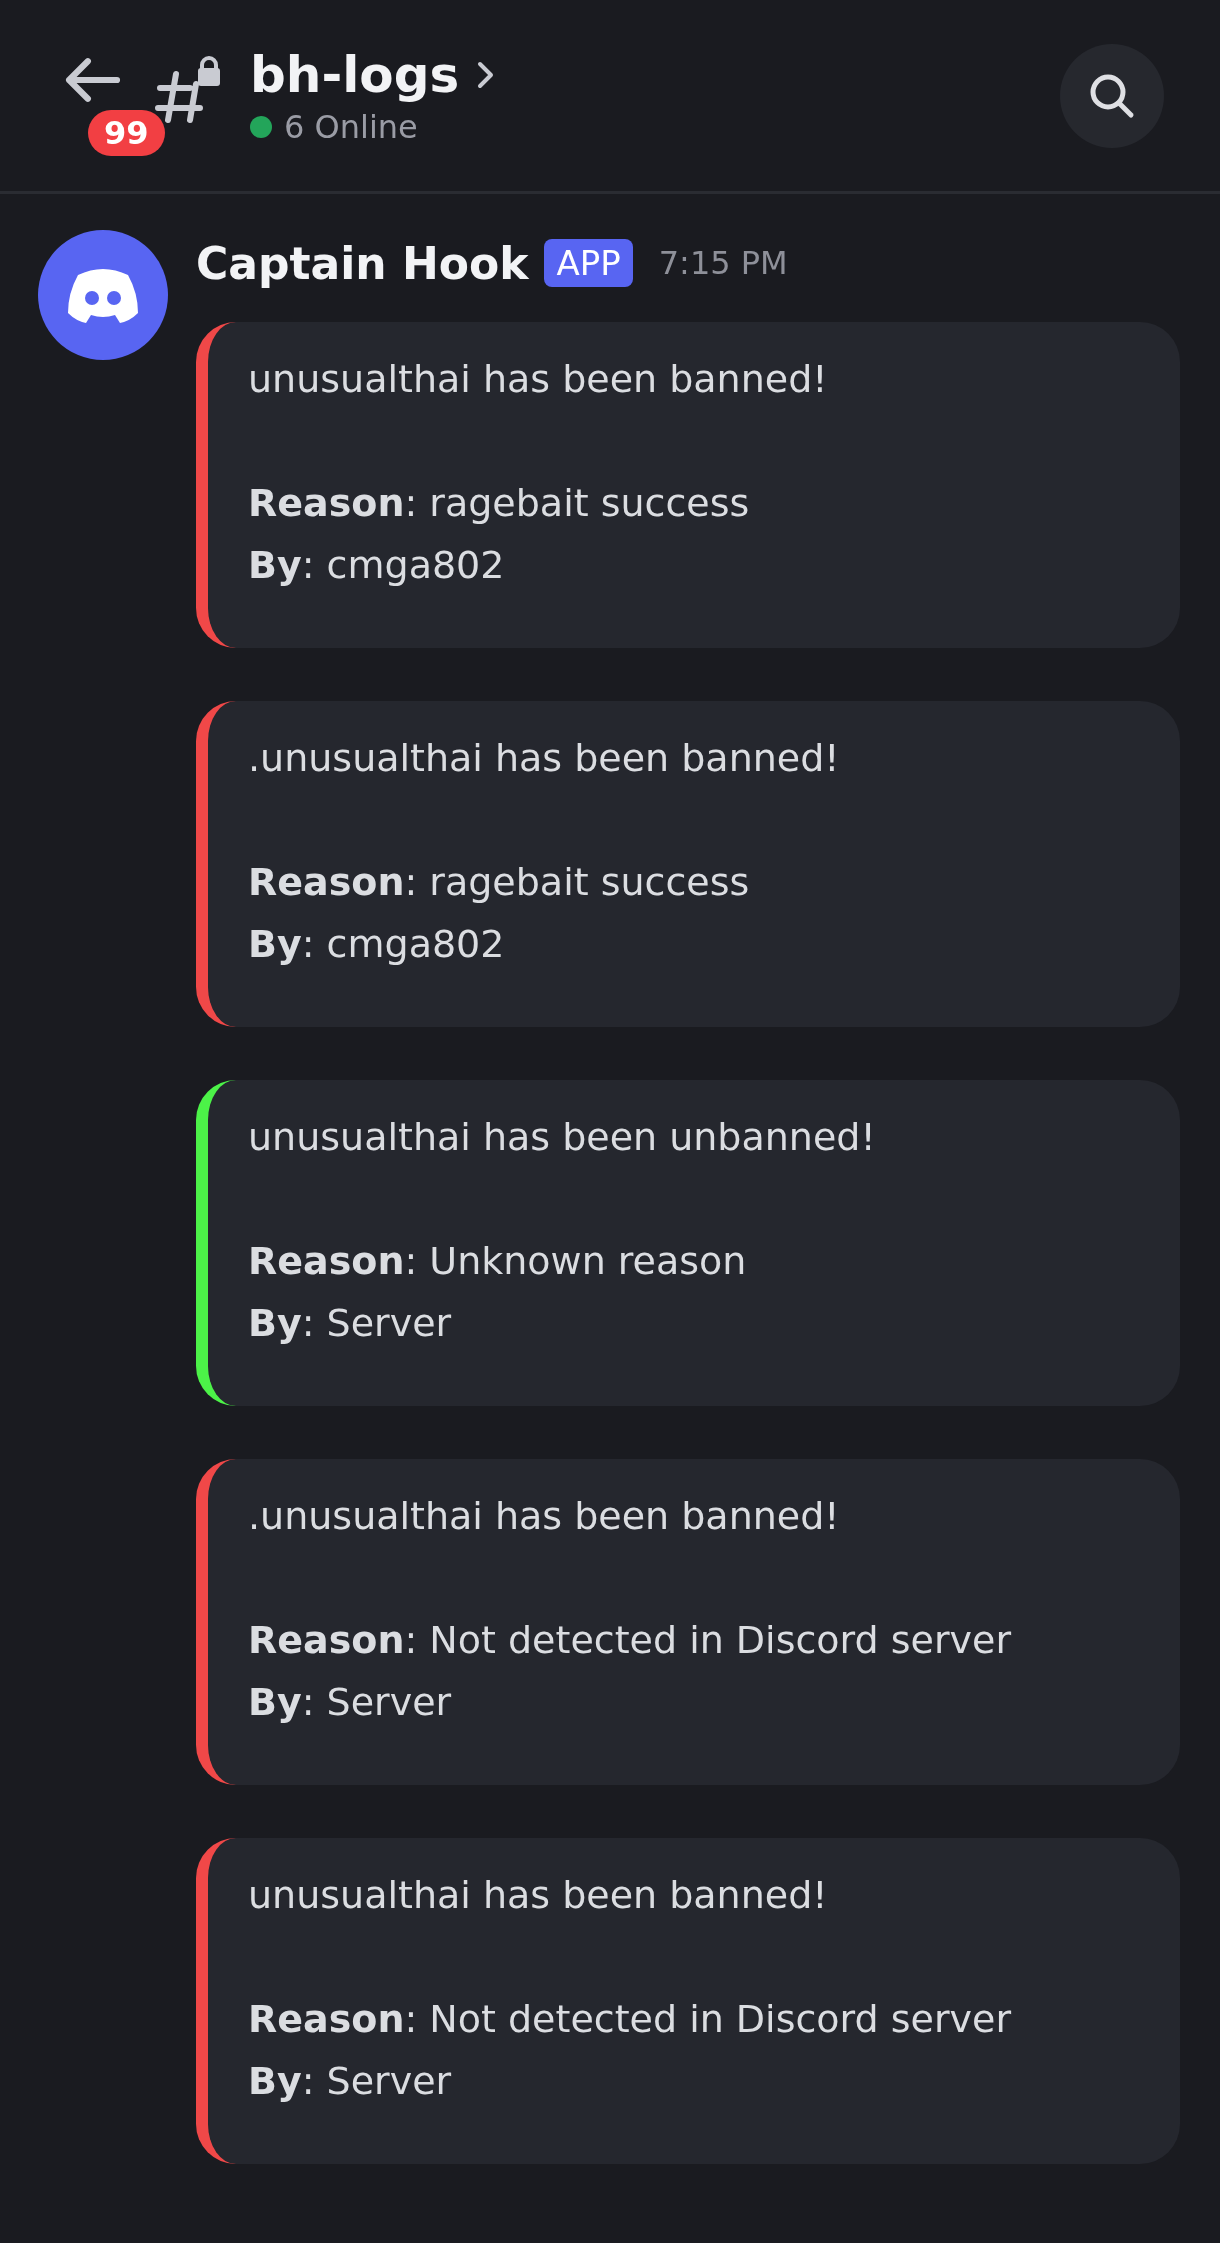 This screenshot has width=1220, height=2243. Describe the element at coordinates (485, 74) in the screenshot. I see `chevron-right-icon` at that location.